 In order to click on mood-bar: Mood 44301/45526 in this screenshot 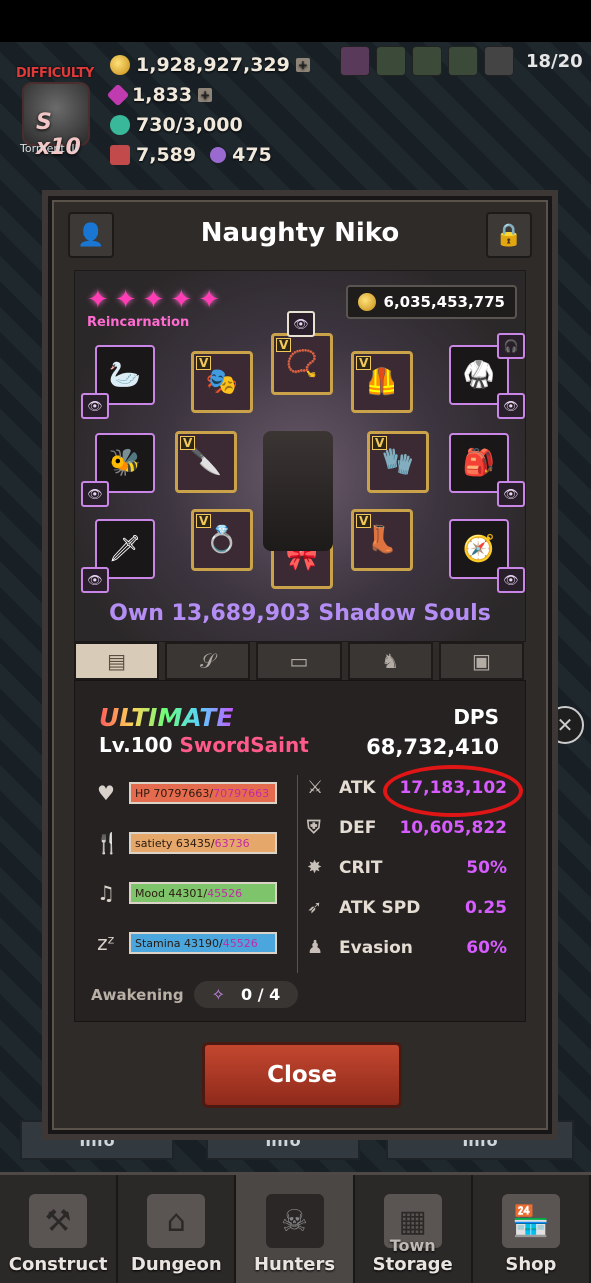, I will do `click(203, 893)`.